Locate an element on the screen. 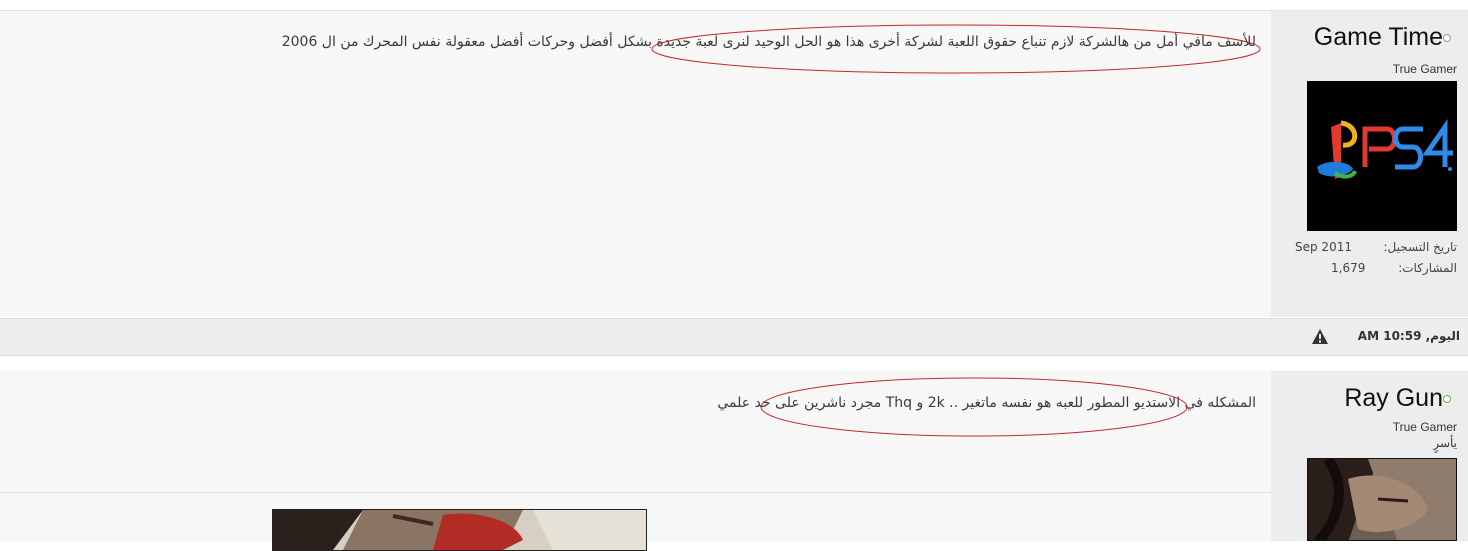 The image size is (1468, 551). post-date: اليوم, 10:59 AM is located at coordinates (1408, 336).